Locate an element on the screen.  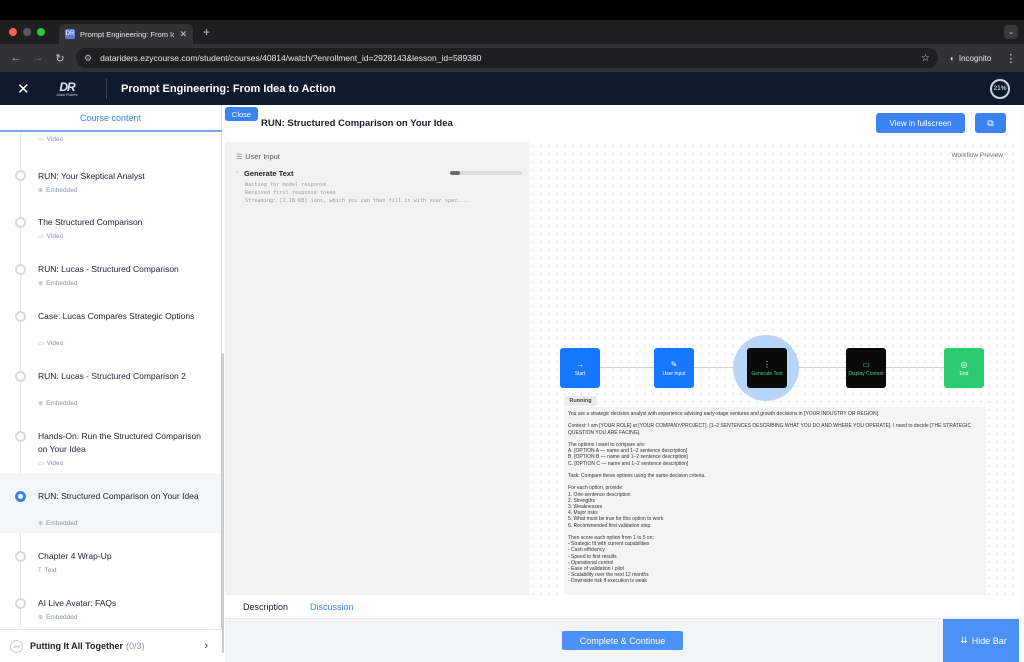
tab-search-icon: ⌄ is located at coordinates (1011, 32).